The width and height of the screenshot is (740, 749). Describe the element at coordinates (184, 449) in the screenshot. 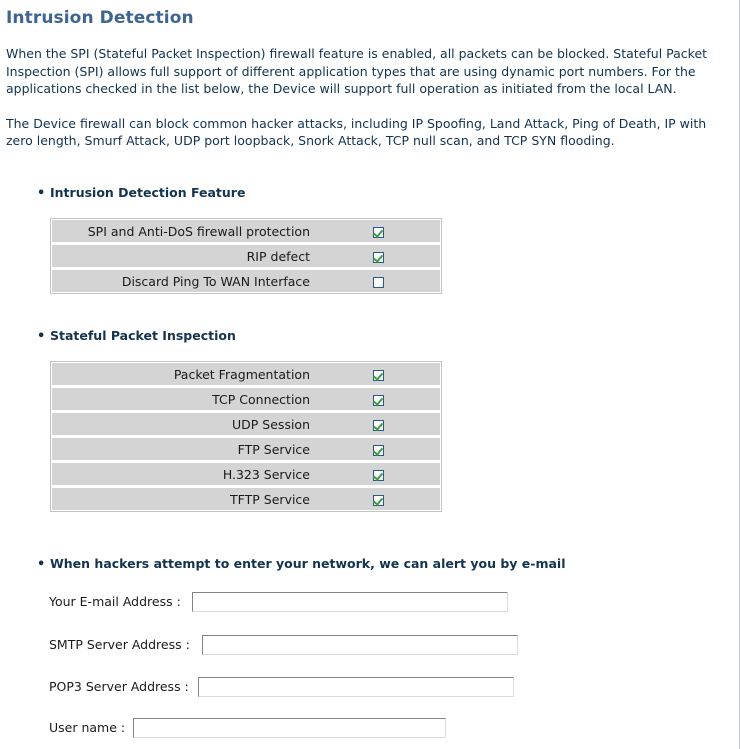

I see `spi-feature-label: FTP Service` at that location.